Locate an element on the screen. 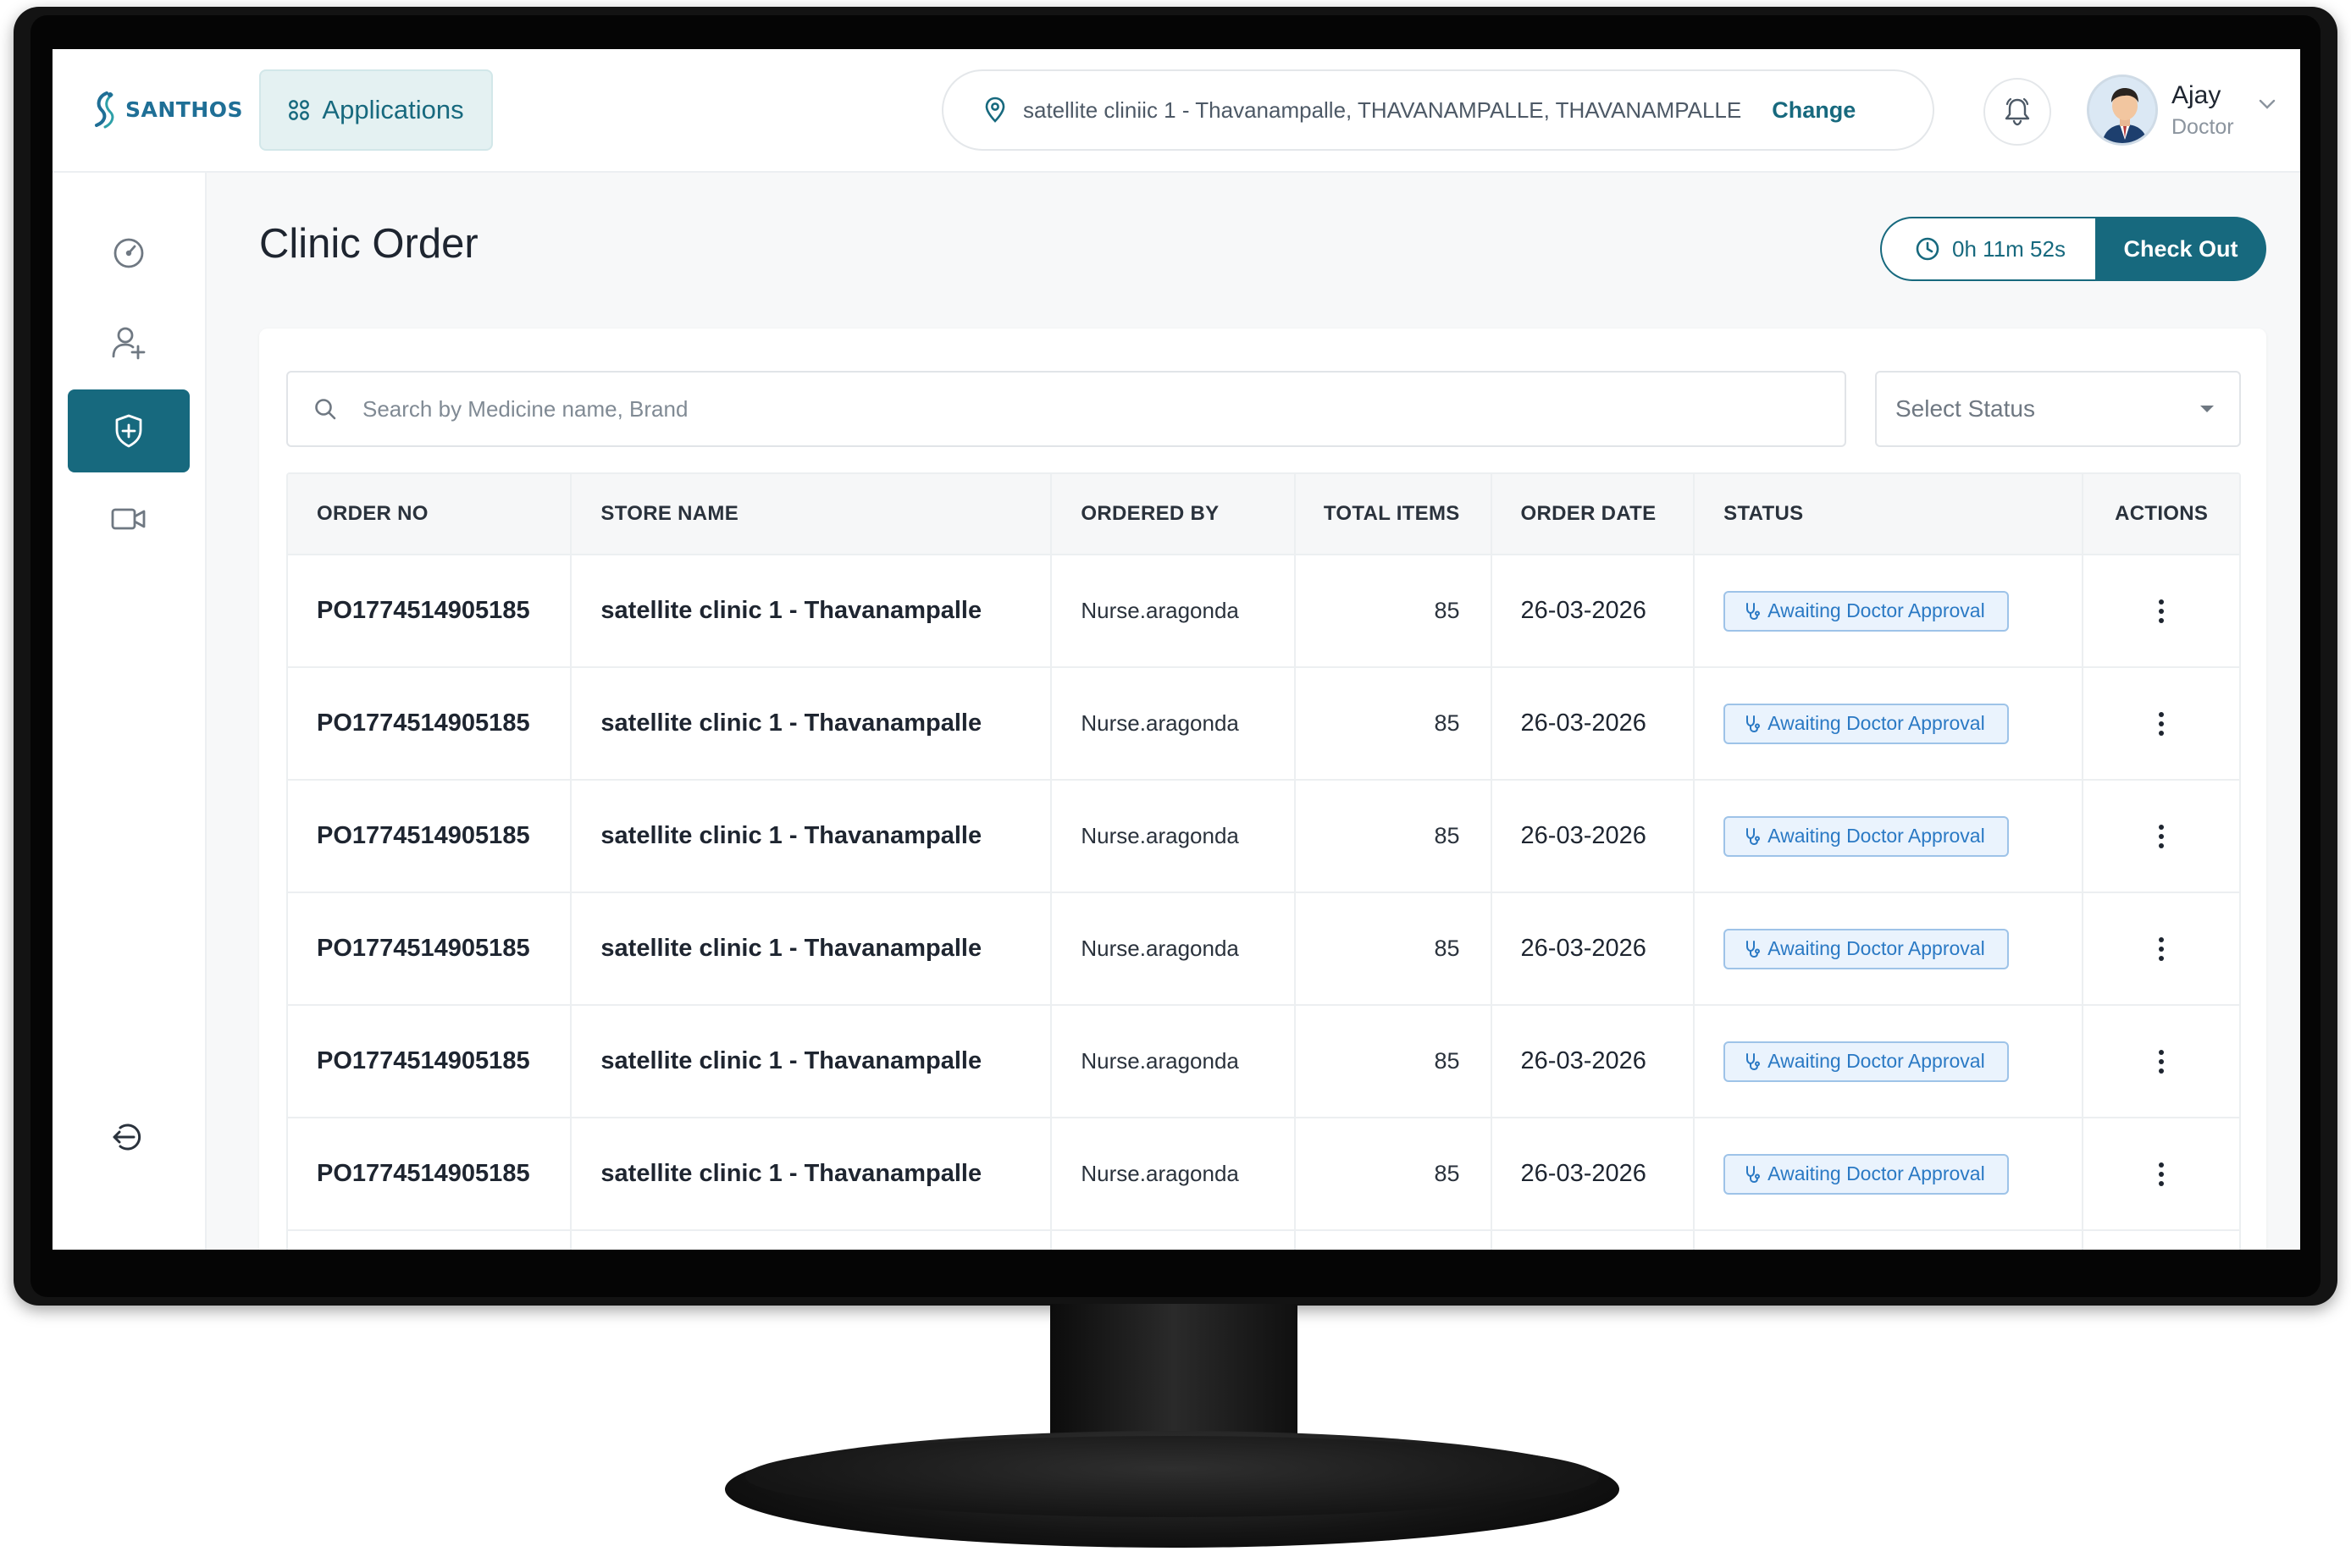  add-user-icon is located at coordinates (129, 343).